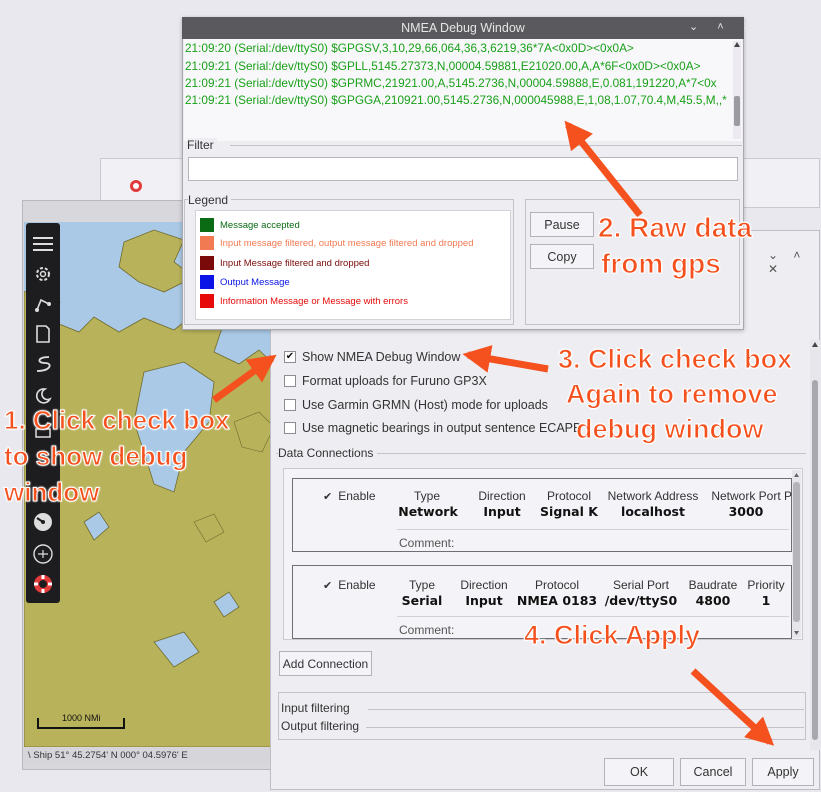 The width and height of the screenshot is (821, 792). I want to click on checkbox-label: Use Garmin GRMN (Host) mode for uploads, so click(425, 405).